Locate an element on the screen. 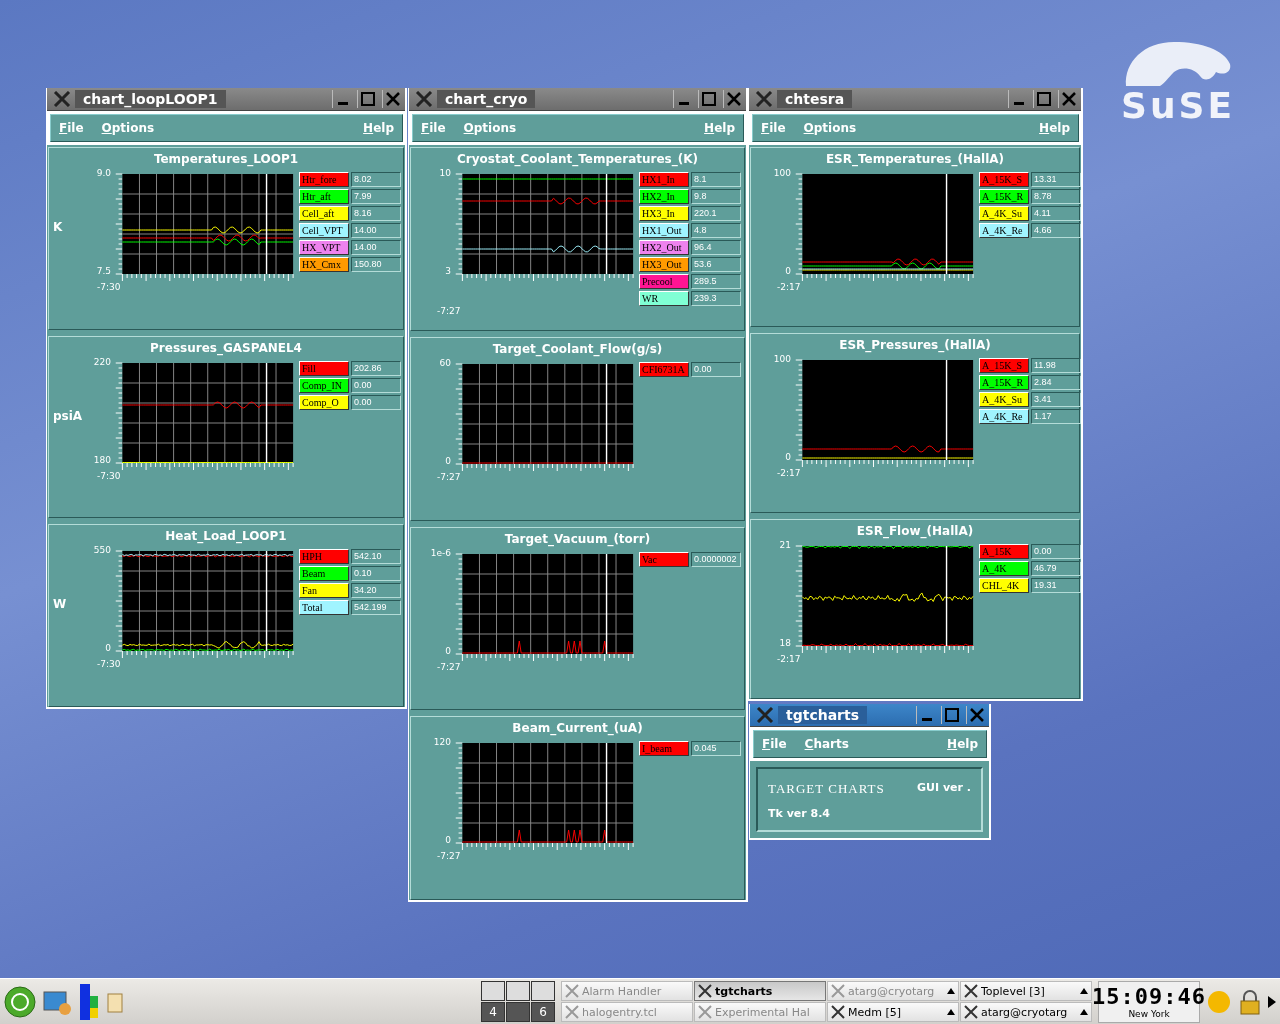  title-bar: chtesra is located at coordinates (915, 99).